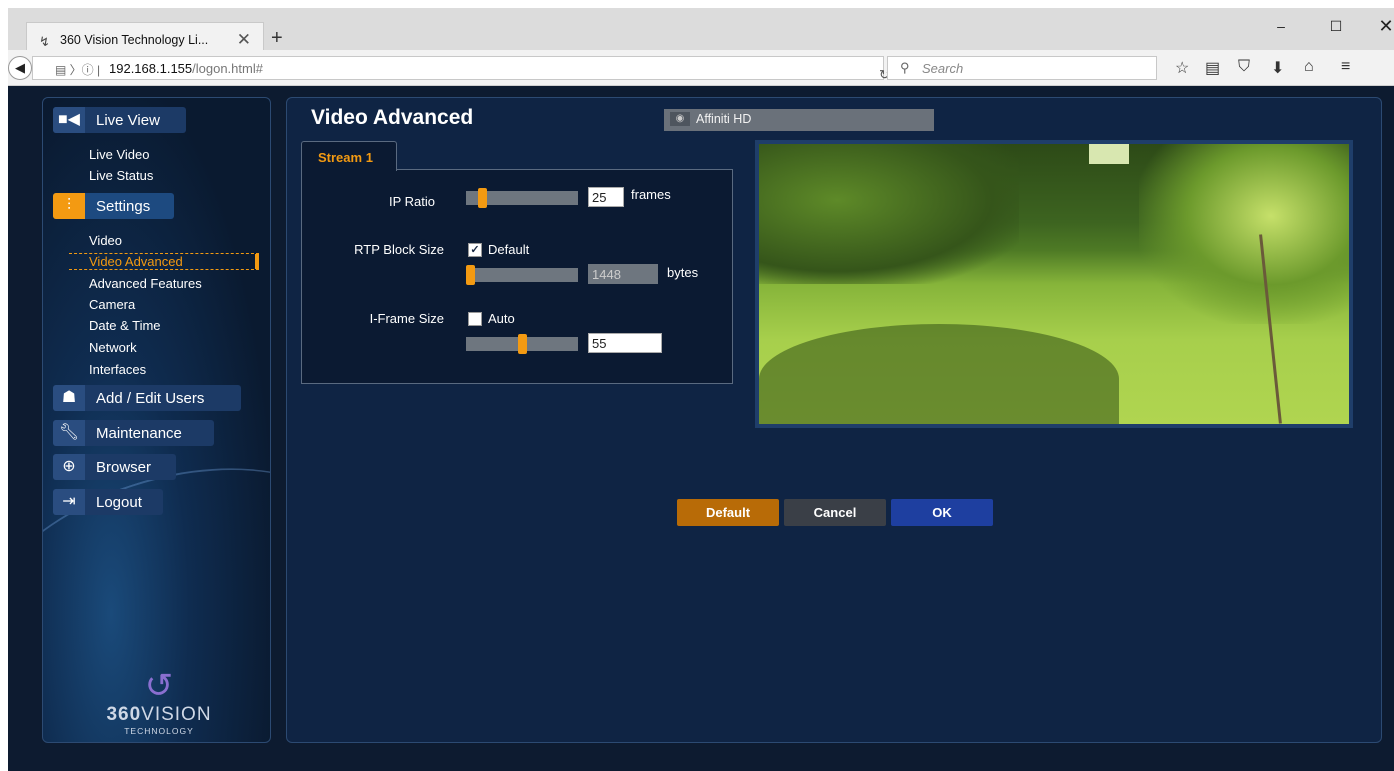 The image size is (1394, 771). What do you see at coordinates (522, 198) in the screenshot?
I see `ip-ratio-slider` at bounding box center [522, 198].